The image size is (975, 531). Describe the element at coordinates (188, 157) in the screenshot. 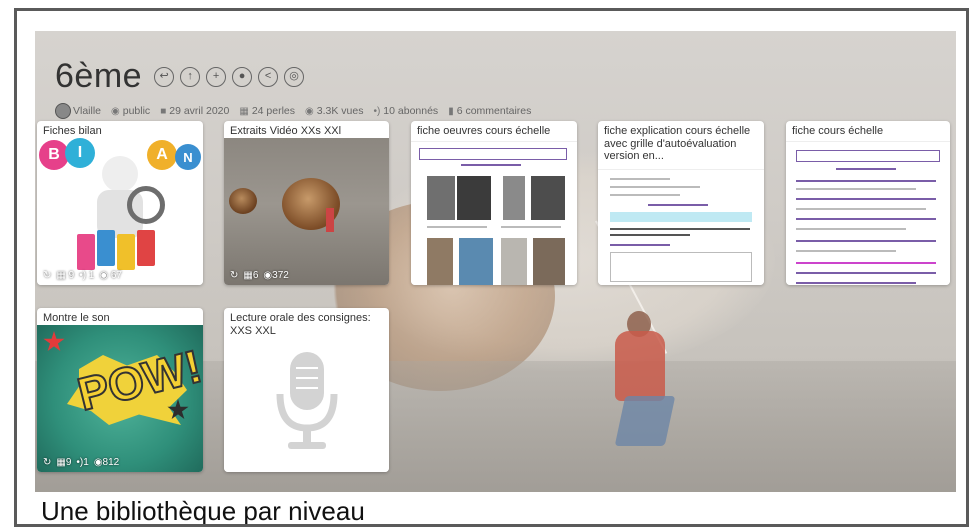

I see `ball-decoration: N` at that location.